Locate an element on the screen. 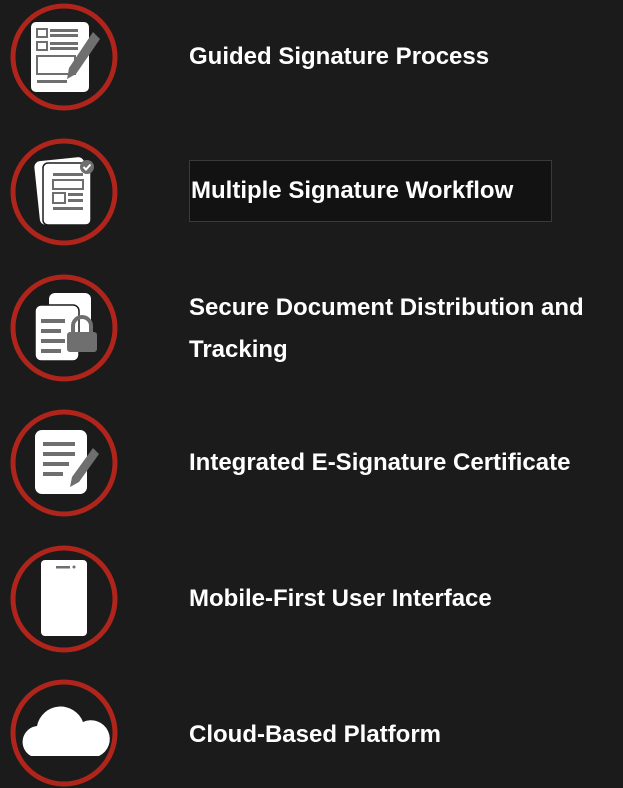  document-signature-icon is located at coordinates (64, 463).